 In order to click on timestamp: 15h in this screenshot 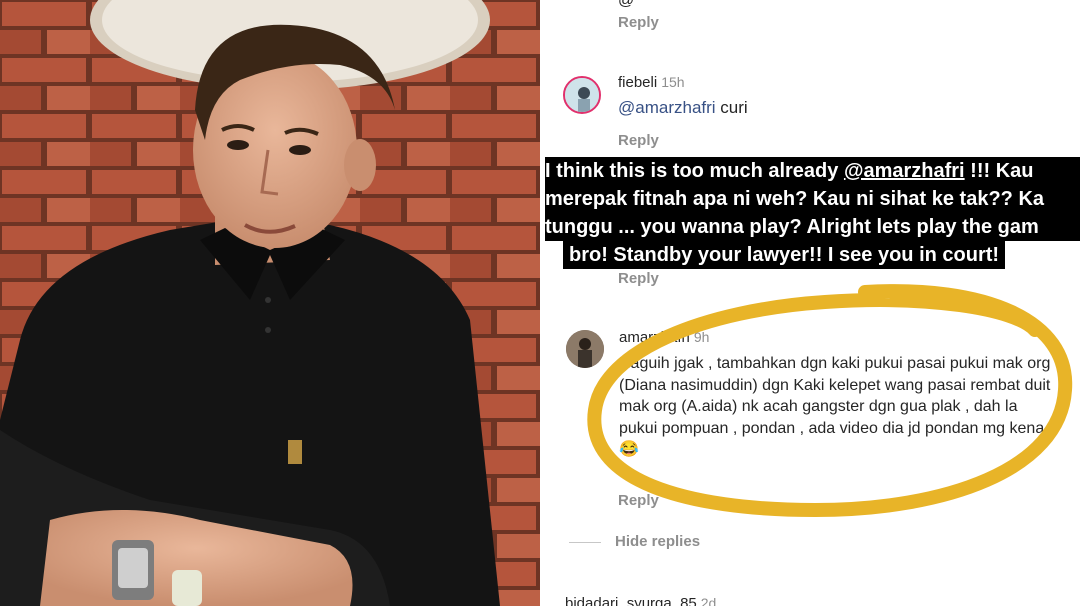, I will do `click(673, 82)`.